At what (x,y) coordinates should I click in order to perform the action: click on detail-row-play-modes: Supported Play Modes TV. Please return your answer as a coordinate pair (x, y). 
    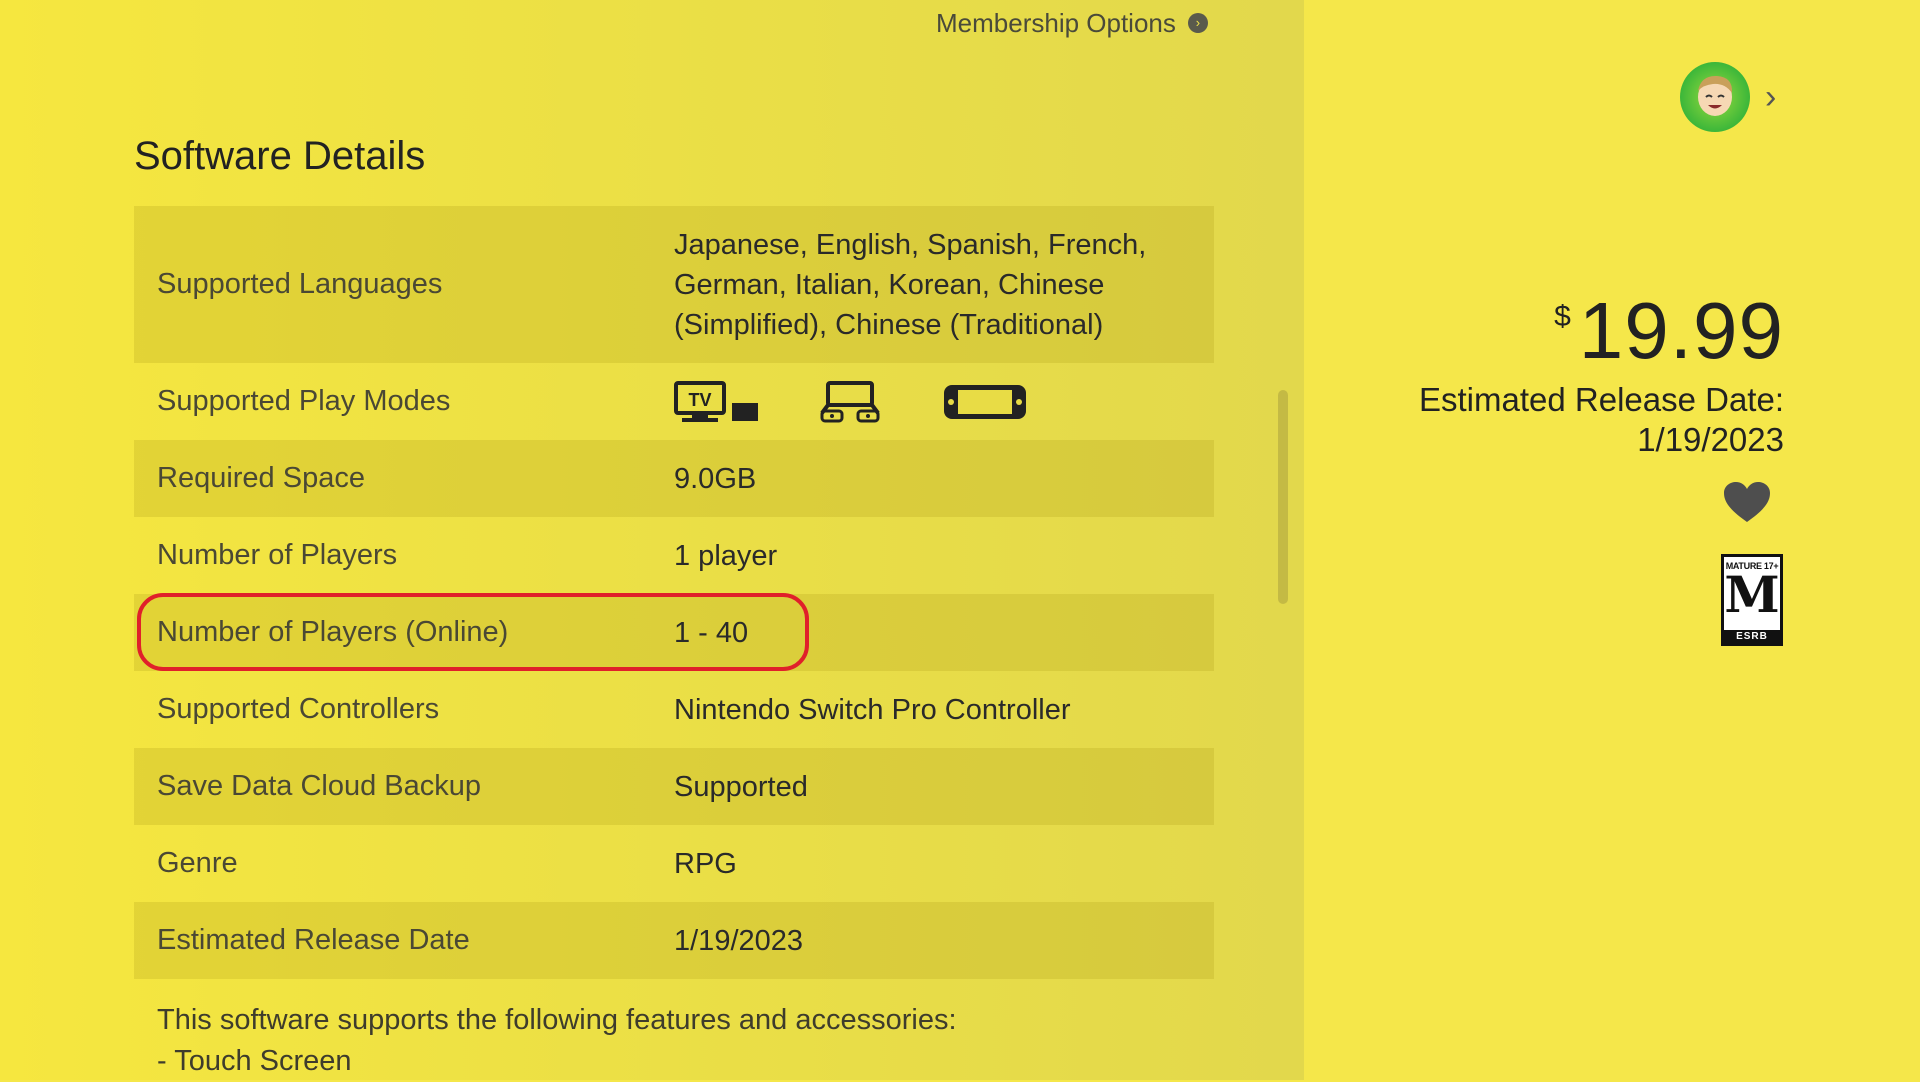
    Looking at the image, I should click on (674, 401).